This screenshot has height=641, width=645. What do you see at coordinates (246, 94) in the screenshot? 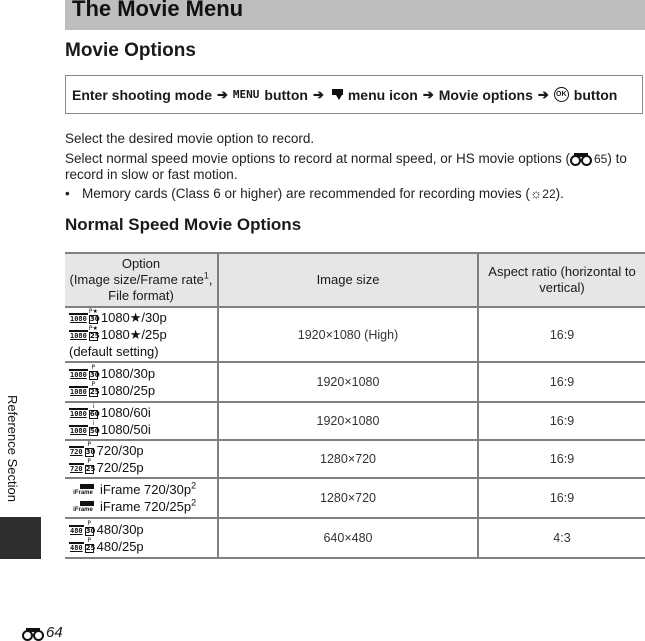
I see `menu-button-icon: MENU` at bounding box center [246, 94].